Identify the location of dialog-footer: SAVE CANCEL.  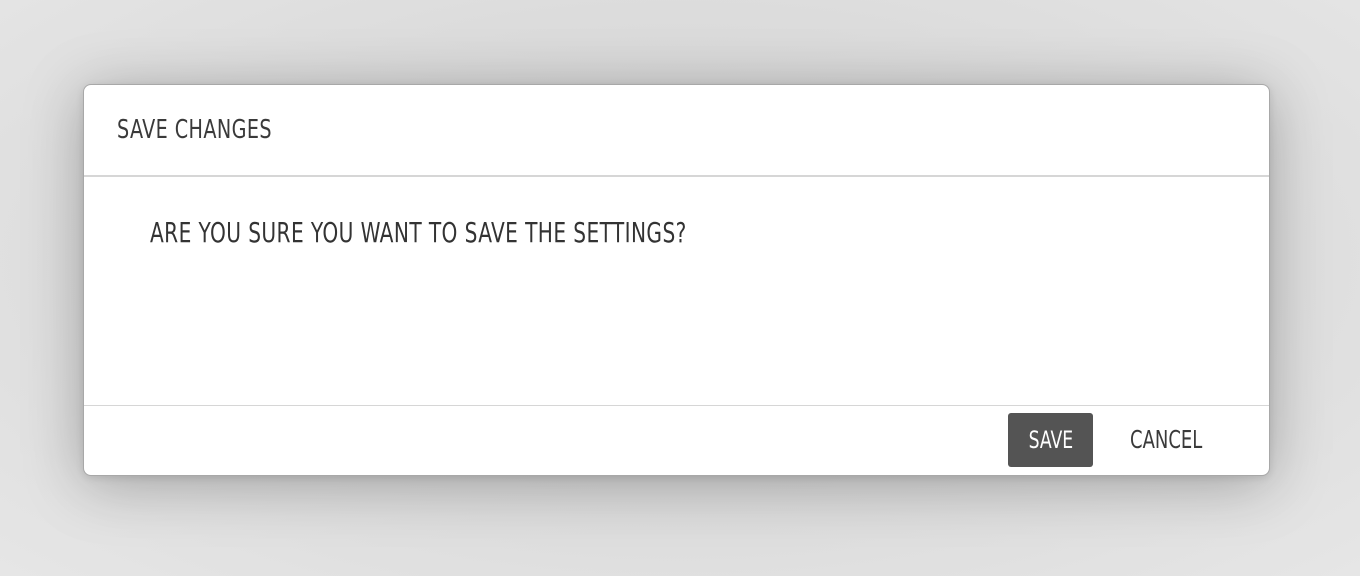
(676, 440).